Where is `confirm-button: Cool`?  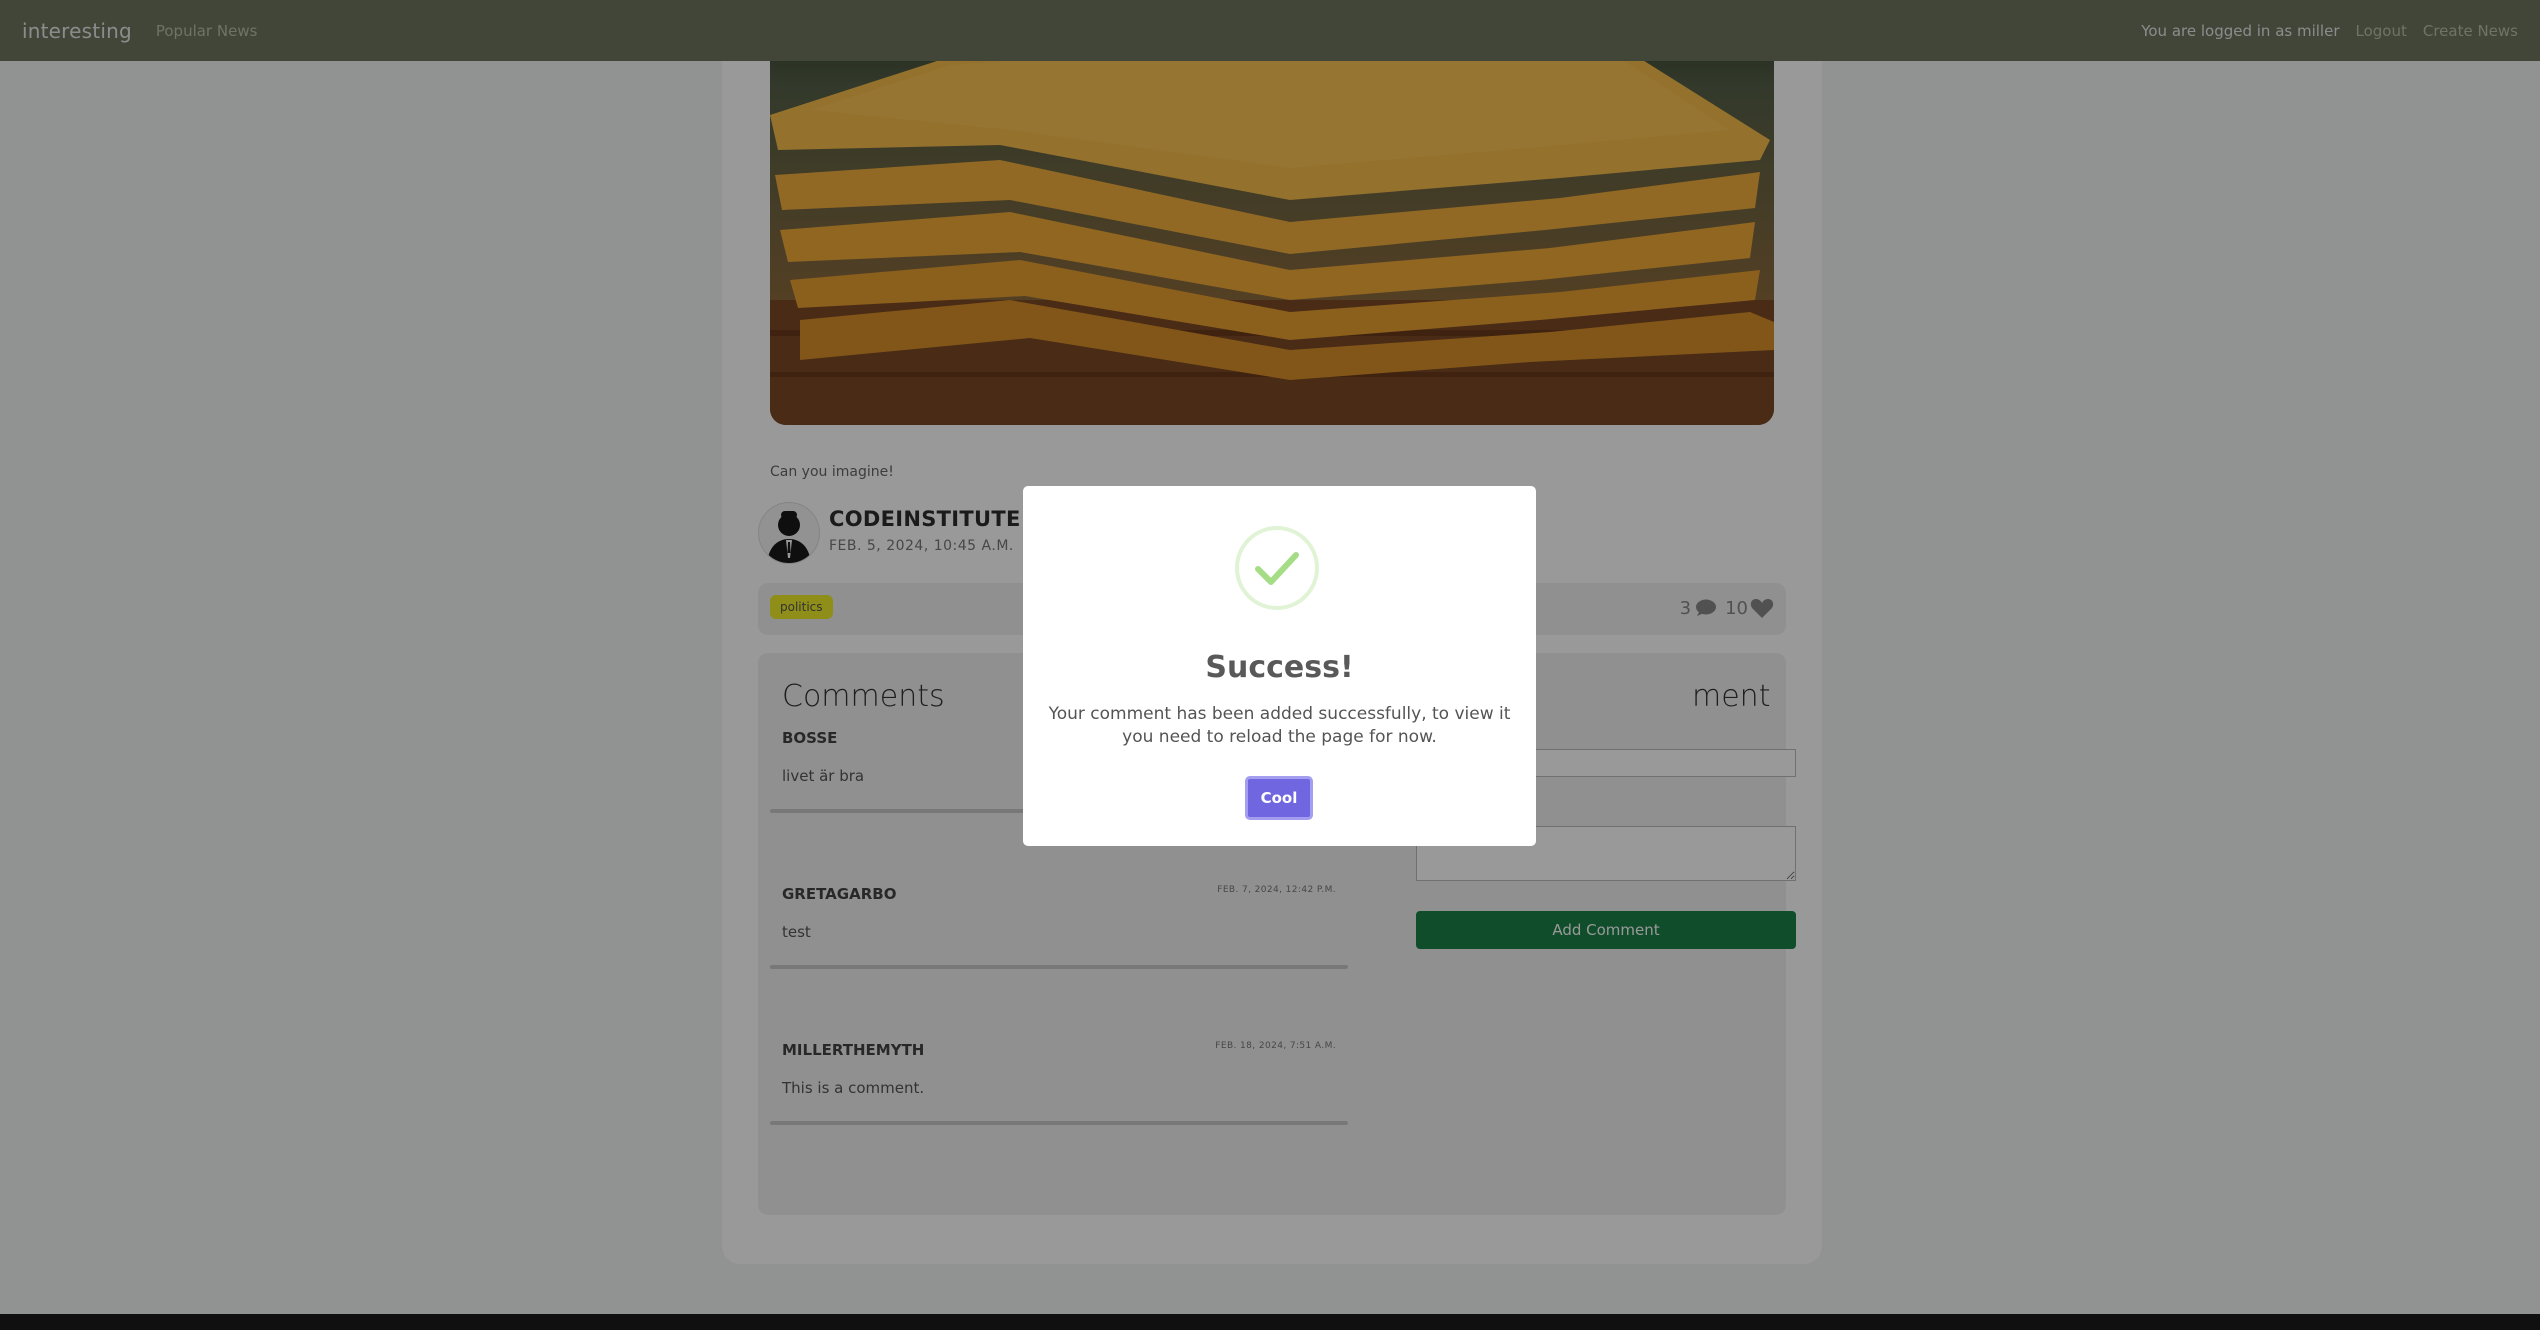 confirm-button: Cool is located at coordinates (1279, 798).